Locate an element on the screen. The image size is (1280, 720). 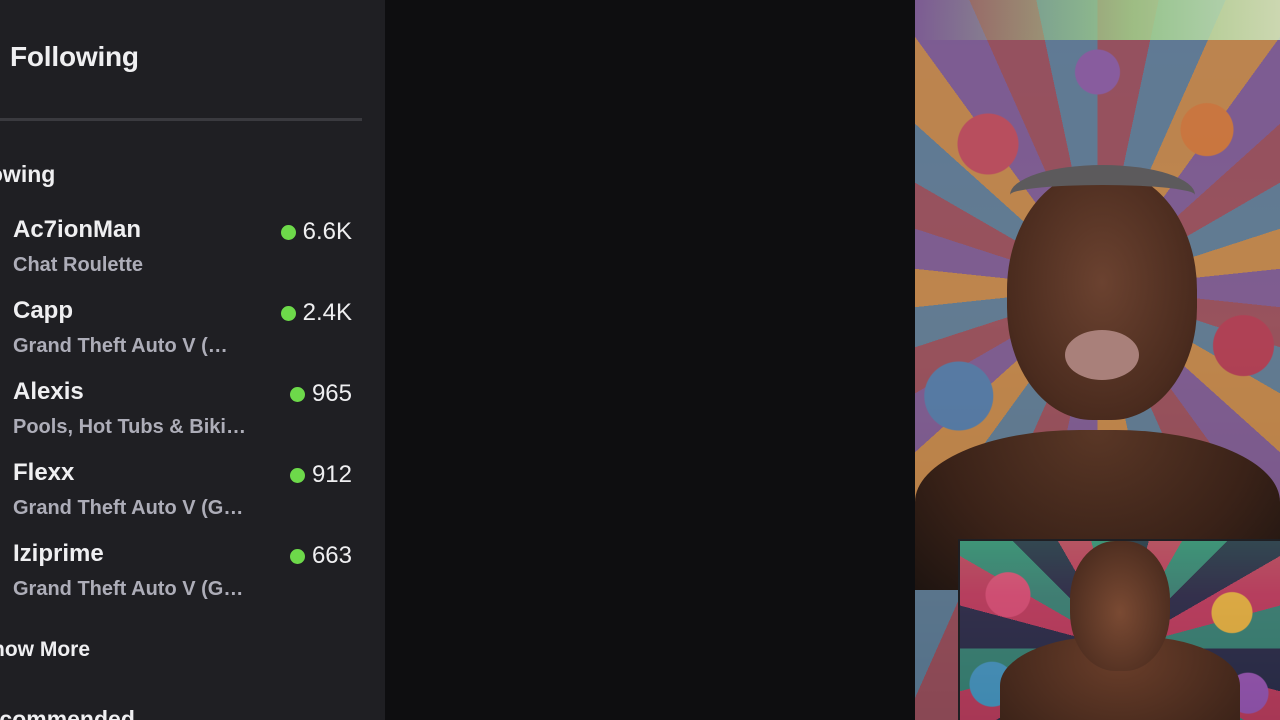
channel-name: Capp is located at coordinates (43, 310).